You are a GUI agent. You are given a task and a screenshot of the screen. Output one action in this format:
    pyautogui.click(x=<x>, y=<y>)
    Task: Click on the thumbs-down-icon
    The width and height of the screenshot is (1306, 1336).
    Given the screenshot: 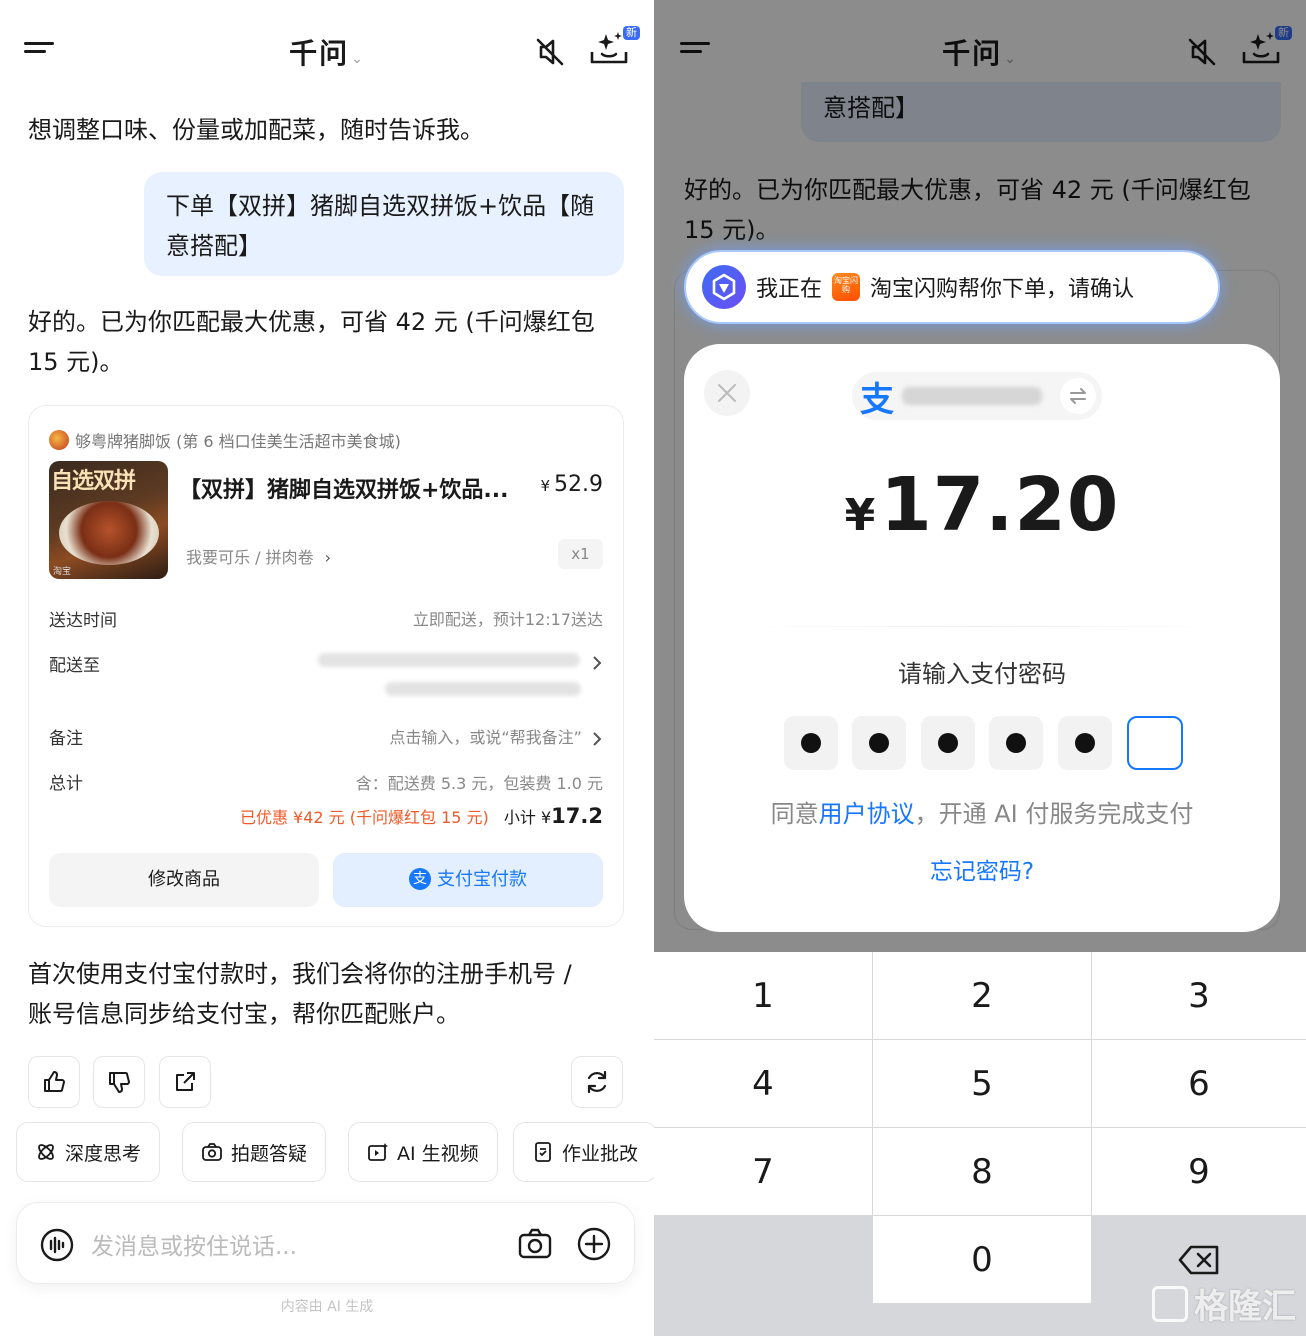 What is the action you would take?
    pyautogui.click(x=119, y=1082)
    